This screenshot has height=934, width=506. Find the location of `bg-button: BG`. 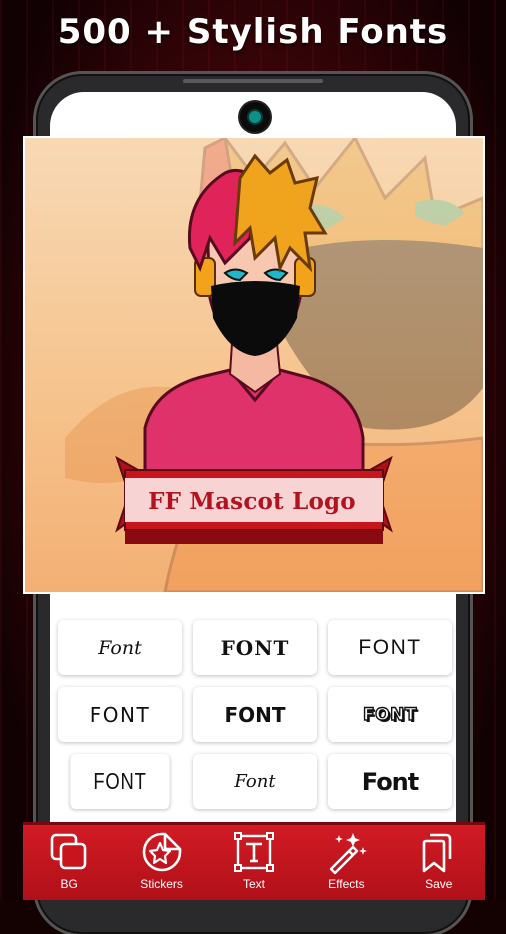

bg-button: BG is located at coordinates (69, 860).